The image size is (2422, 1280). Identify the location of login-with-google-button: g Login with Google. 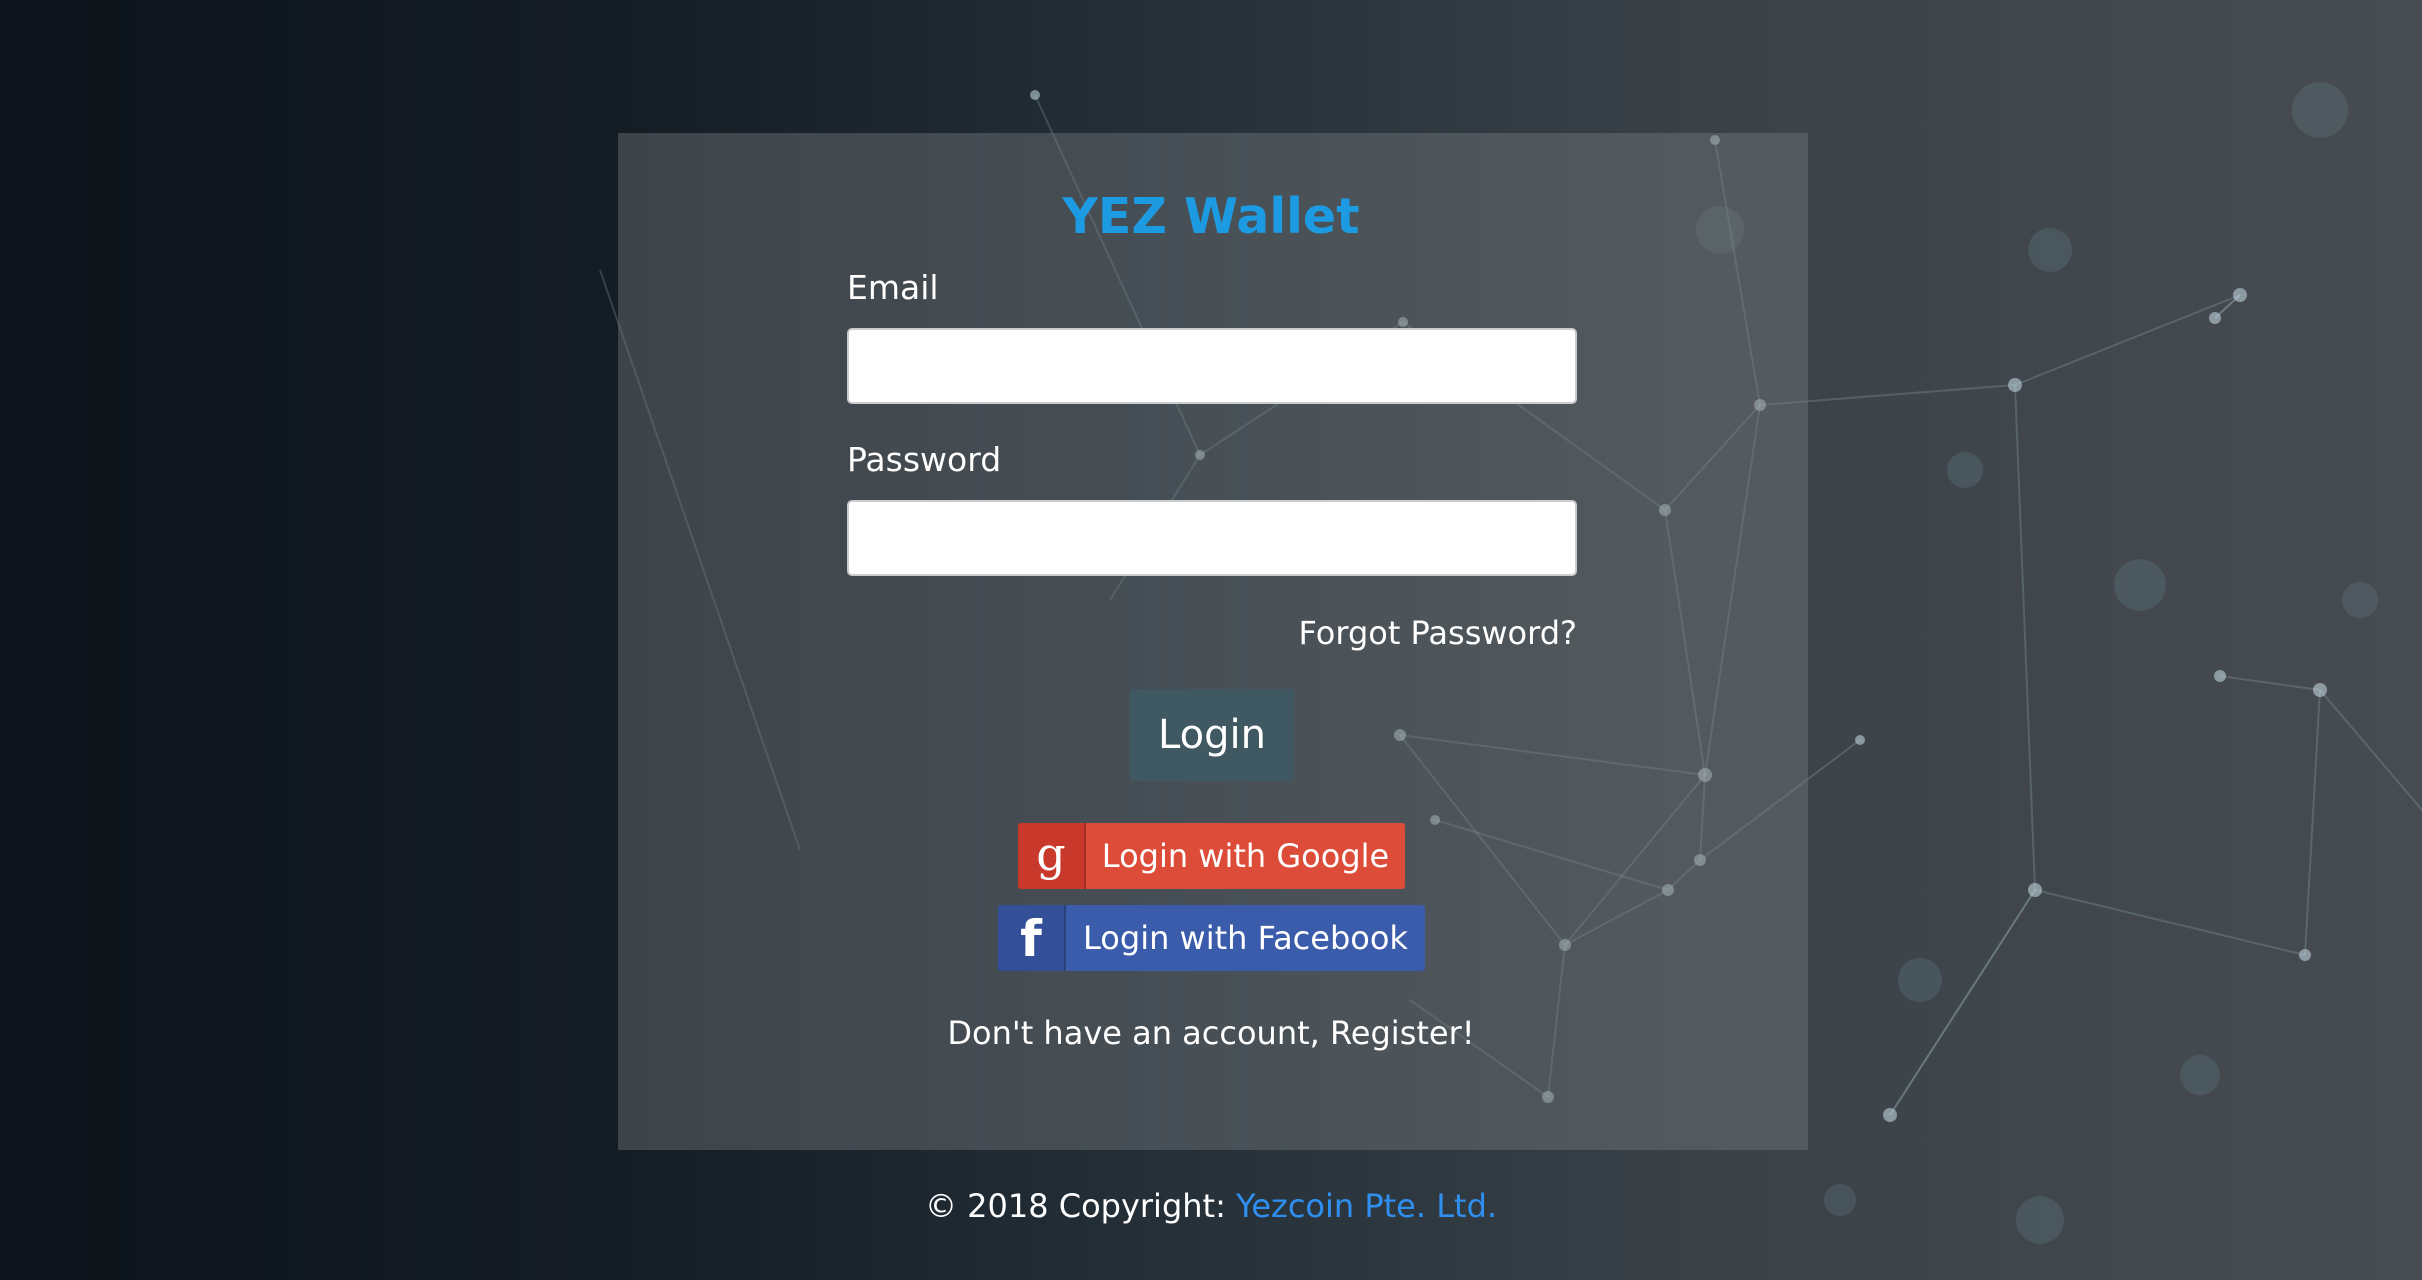
(1211, 856).